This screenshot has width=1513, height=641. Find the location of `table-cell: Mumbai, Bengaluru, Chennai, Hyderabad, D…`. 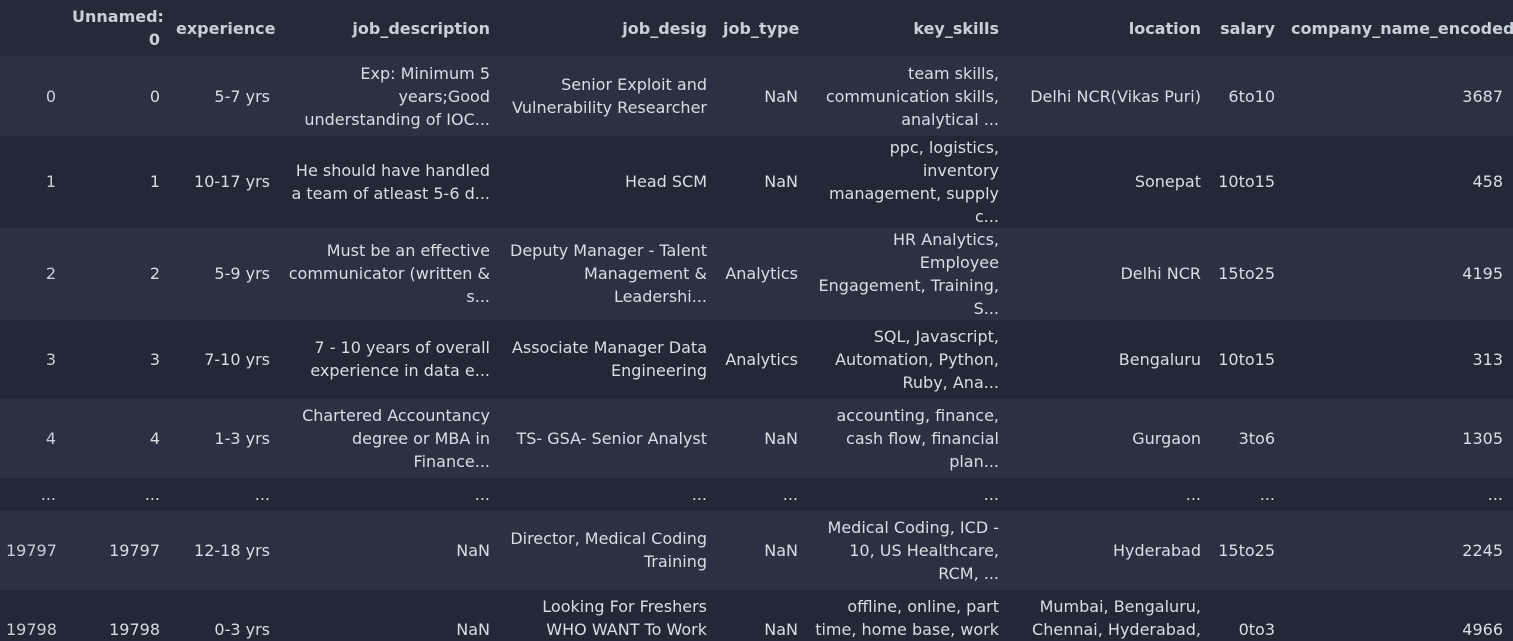

table-cell: Mumbai, Bengaluru, Chennai, Hyderabad, D… is located at coordinates (1110, 615).